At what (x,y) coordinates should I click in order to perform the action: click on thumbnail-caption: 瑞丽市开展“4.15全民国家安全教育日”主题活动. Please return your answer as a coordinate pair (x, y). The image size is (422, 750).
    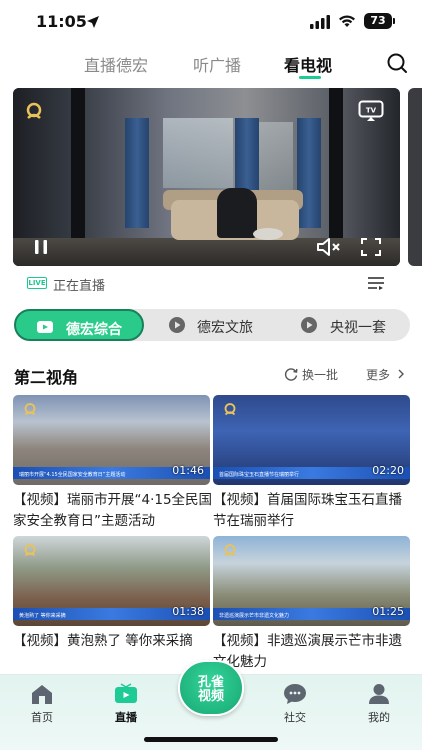
    Looking at the image, I should click on (72, 475).